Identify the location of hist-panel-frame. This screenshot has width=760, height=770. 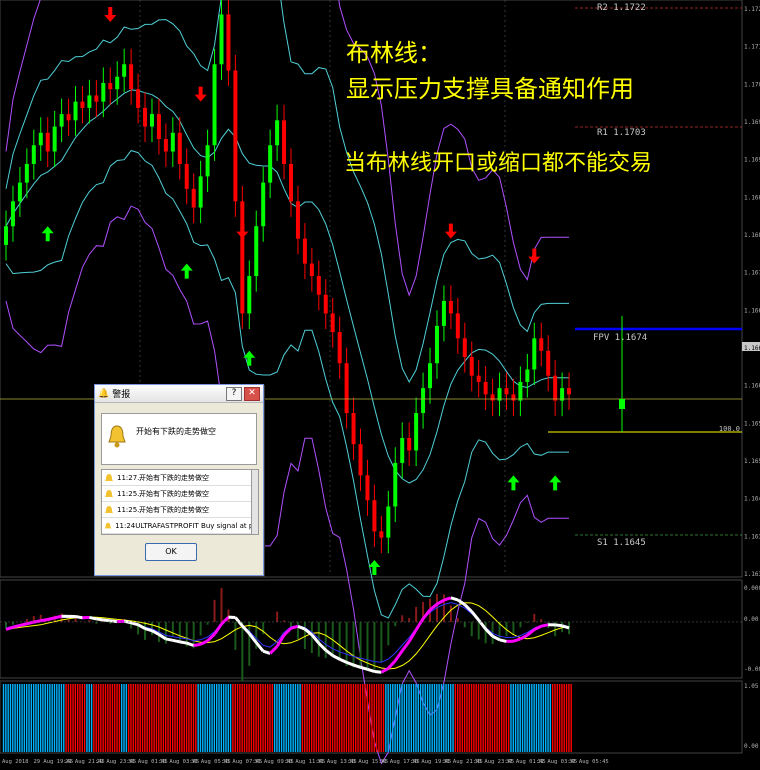
(371, 717).